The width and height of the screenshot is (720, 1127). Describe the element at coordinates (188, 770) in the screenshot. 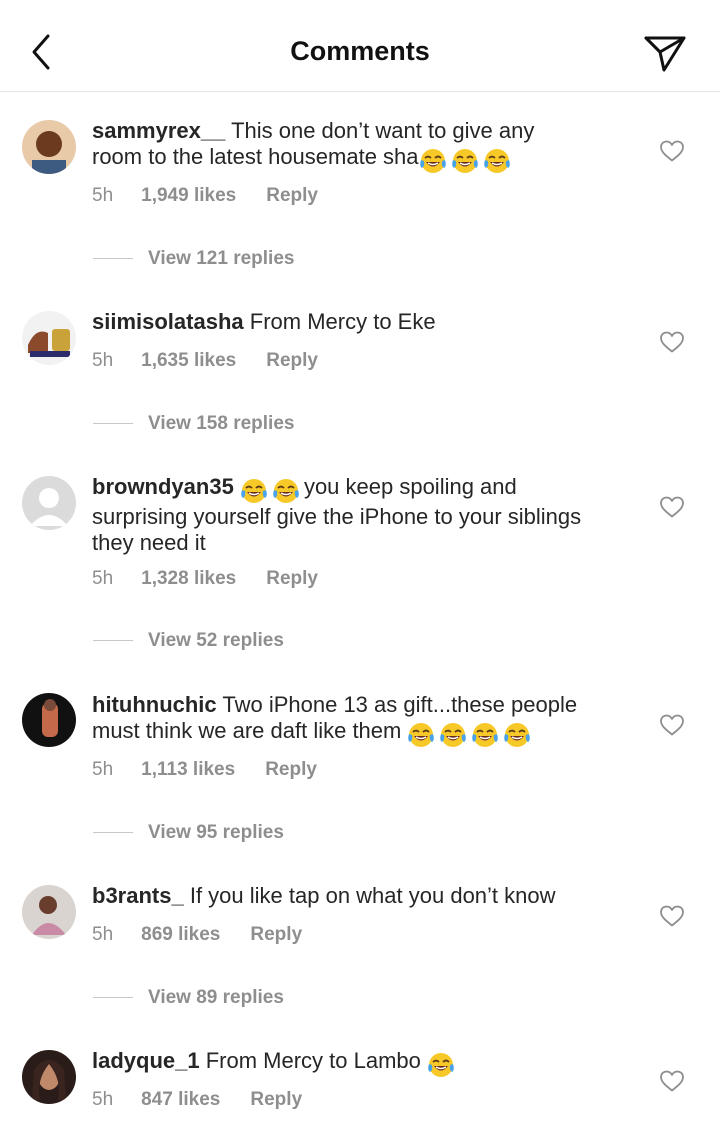

I see `likes-count: 1,113 likes` at that location.